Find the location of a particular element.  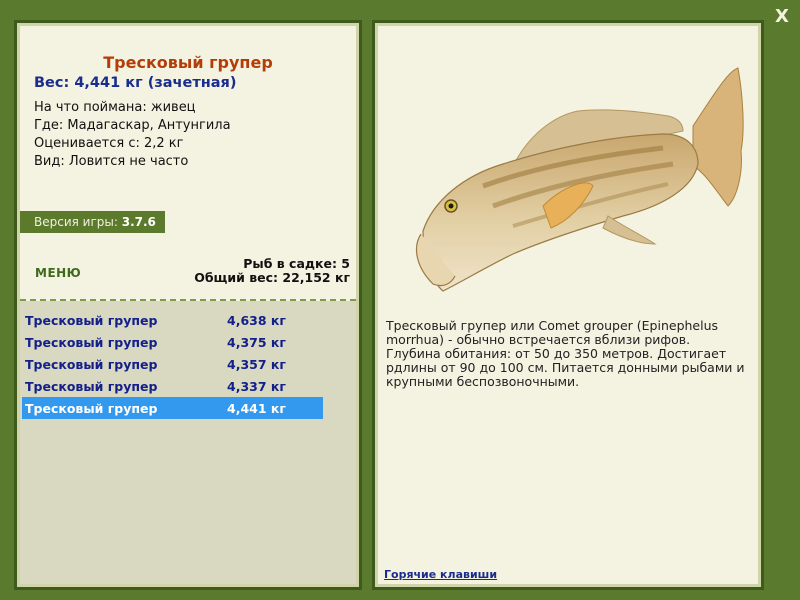

fish-title: Тресковый групер is located at coordinates (188, 62).